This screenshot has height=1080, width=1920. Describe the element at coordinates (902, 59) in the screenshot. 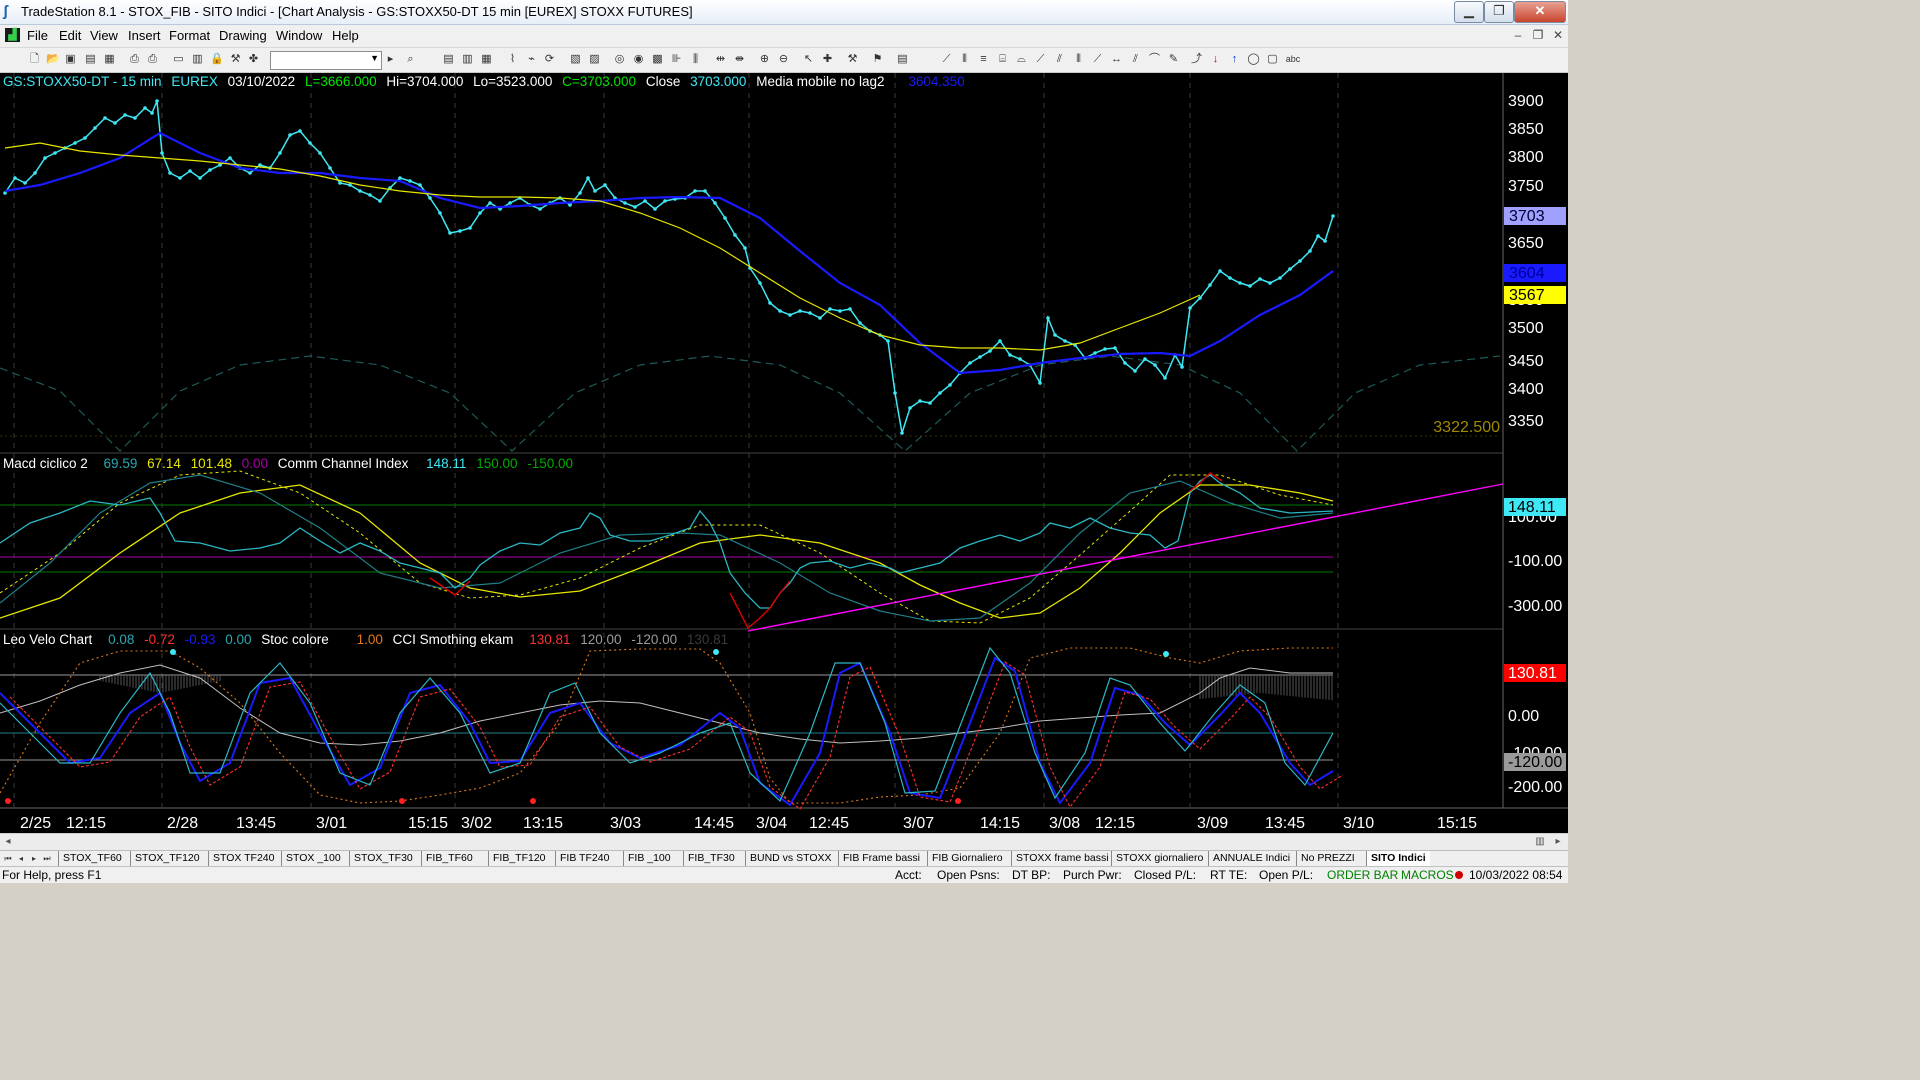

I see `text-icon: ▤` at that location.